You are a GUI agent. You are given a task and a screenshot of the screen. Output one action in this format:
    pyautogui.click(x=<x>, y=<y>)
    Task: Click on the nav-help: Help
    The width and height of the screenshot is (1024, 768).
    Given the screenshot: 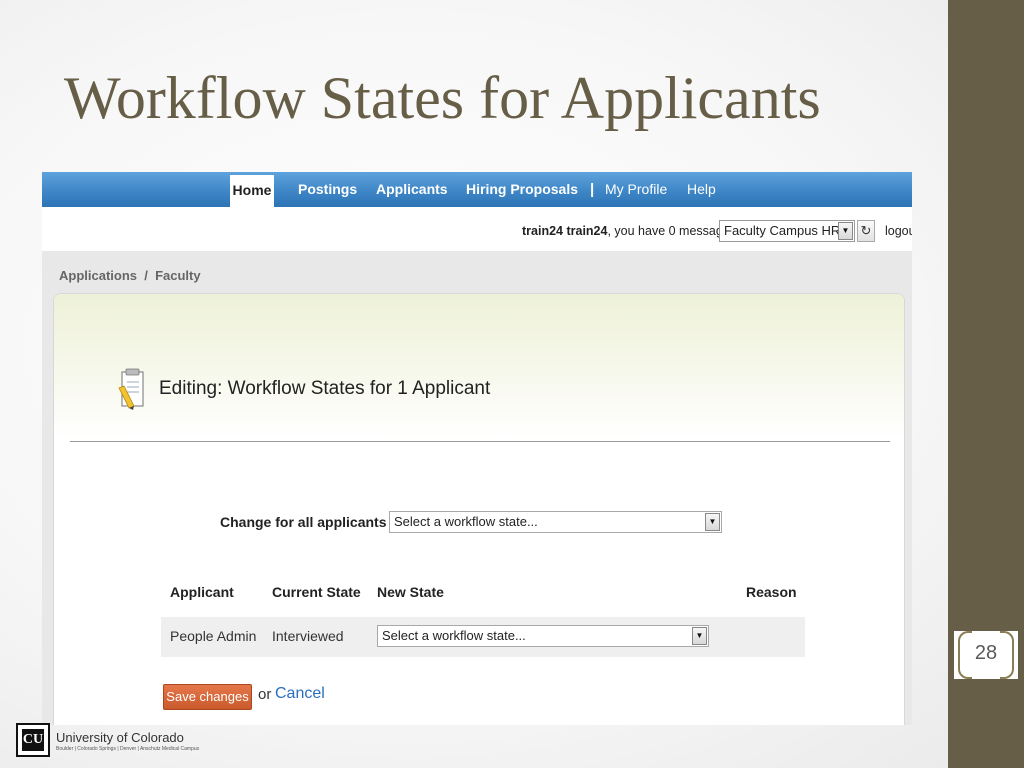 What is the action you would take?
    pyautogui.click(x=701, y=189)
    